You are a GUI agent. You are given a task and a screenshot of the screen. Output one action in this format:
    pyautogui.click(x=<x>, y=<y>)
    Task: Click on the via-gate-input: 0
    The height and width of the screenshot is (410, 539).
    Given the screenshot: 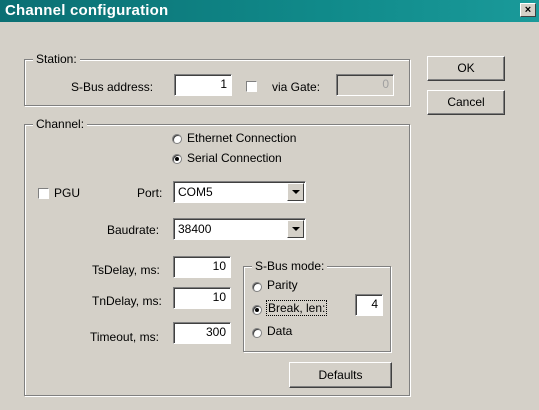 What is the action you would take?
    pyautogui.click(x=365, y=85)
    